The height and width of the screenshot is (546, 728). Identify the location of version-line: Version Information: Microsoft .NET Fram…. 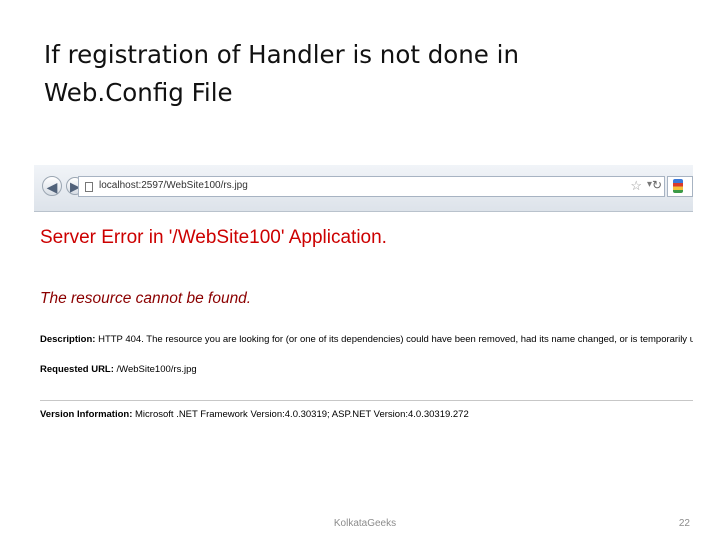
(254, 414).